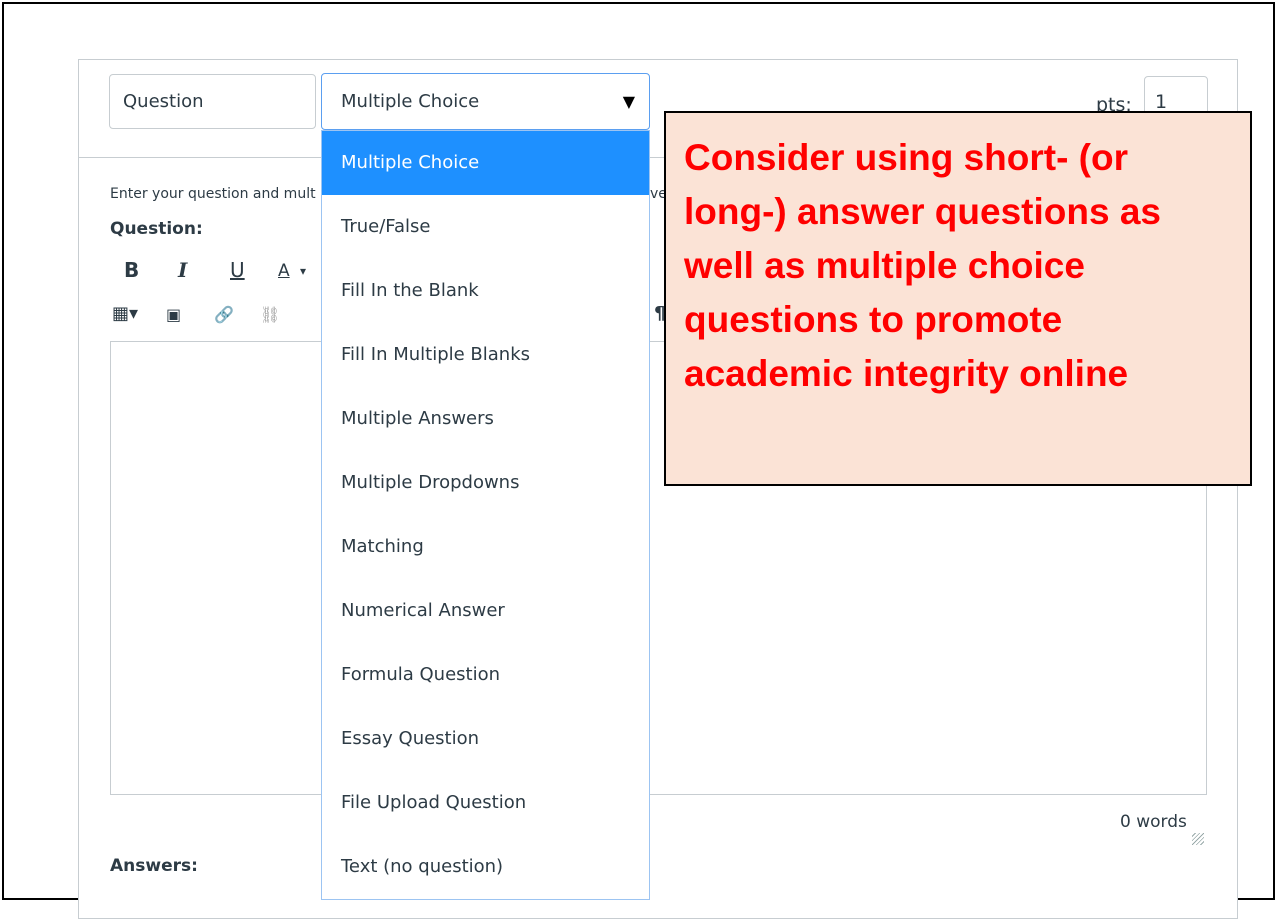 The image size is (1281, 919). I want to click on question-type-selected: Multiple Choice, so click(410, 101).